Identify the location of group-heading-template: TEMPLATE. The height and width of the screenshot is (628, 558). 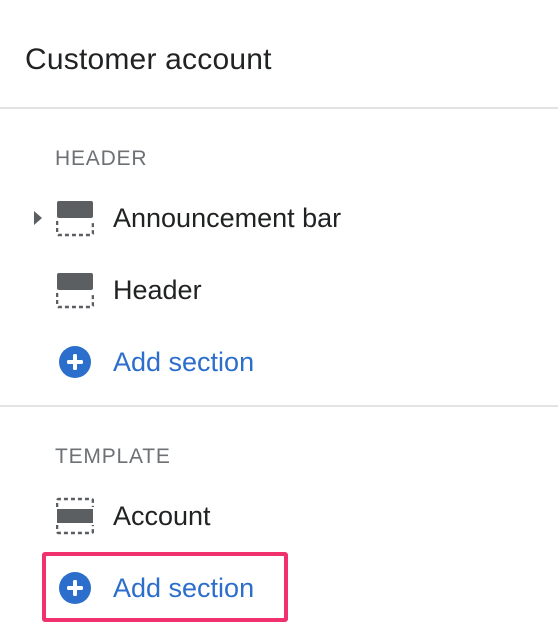
(113, 456).